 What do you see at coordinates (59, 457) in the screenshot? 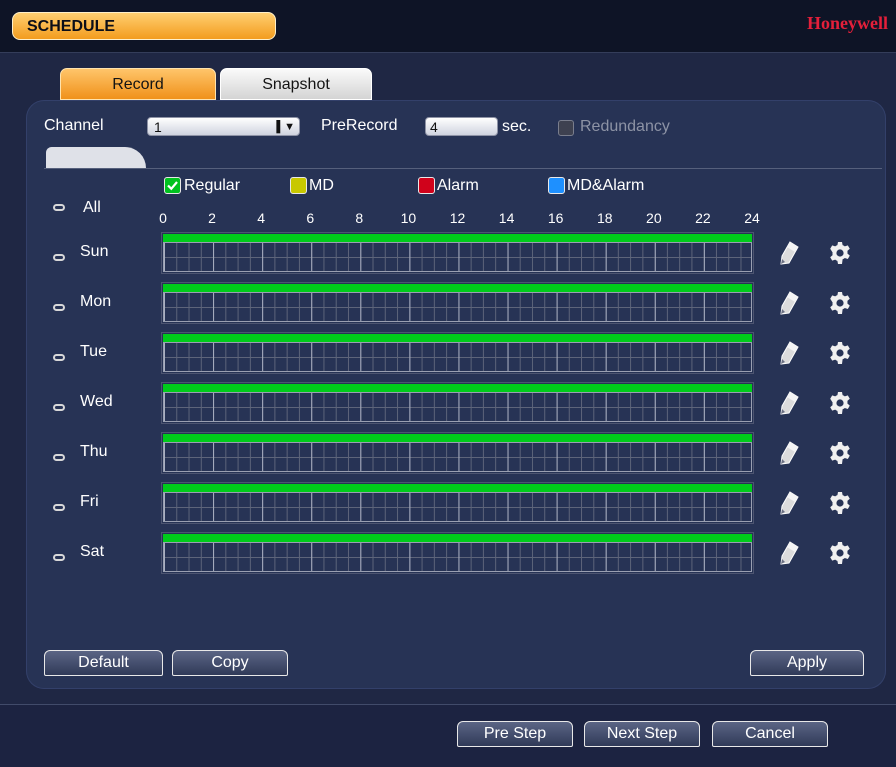
I see `day-radio-thu` at bounding box center [59, 457].